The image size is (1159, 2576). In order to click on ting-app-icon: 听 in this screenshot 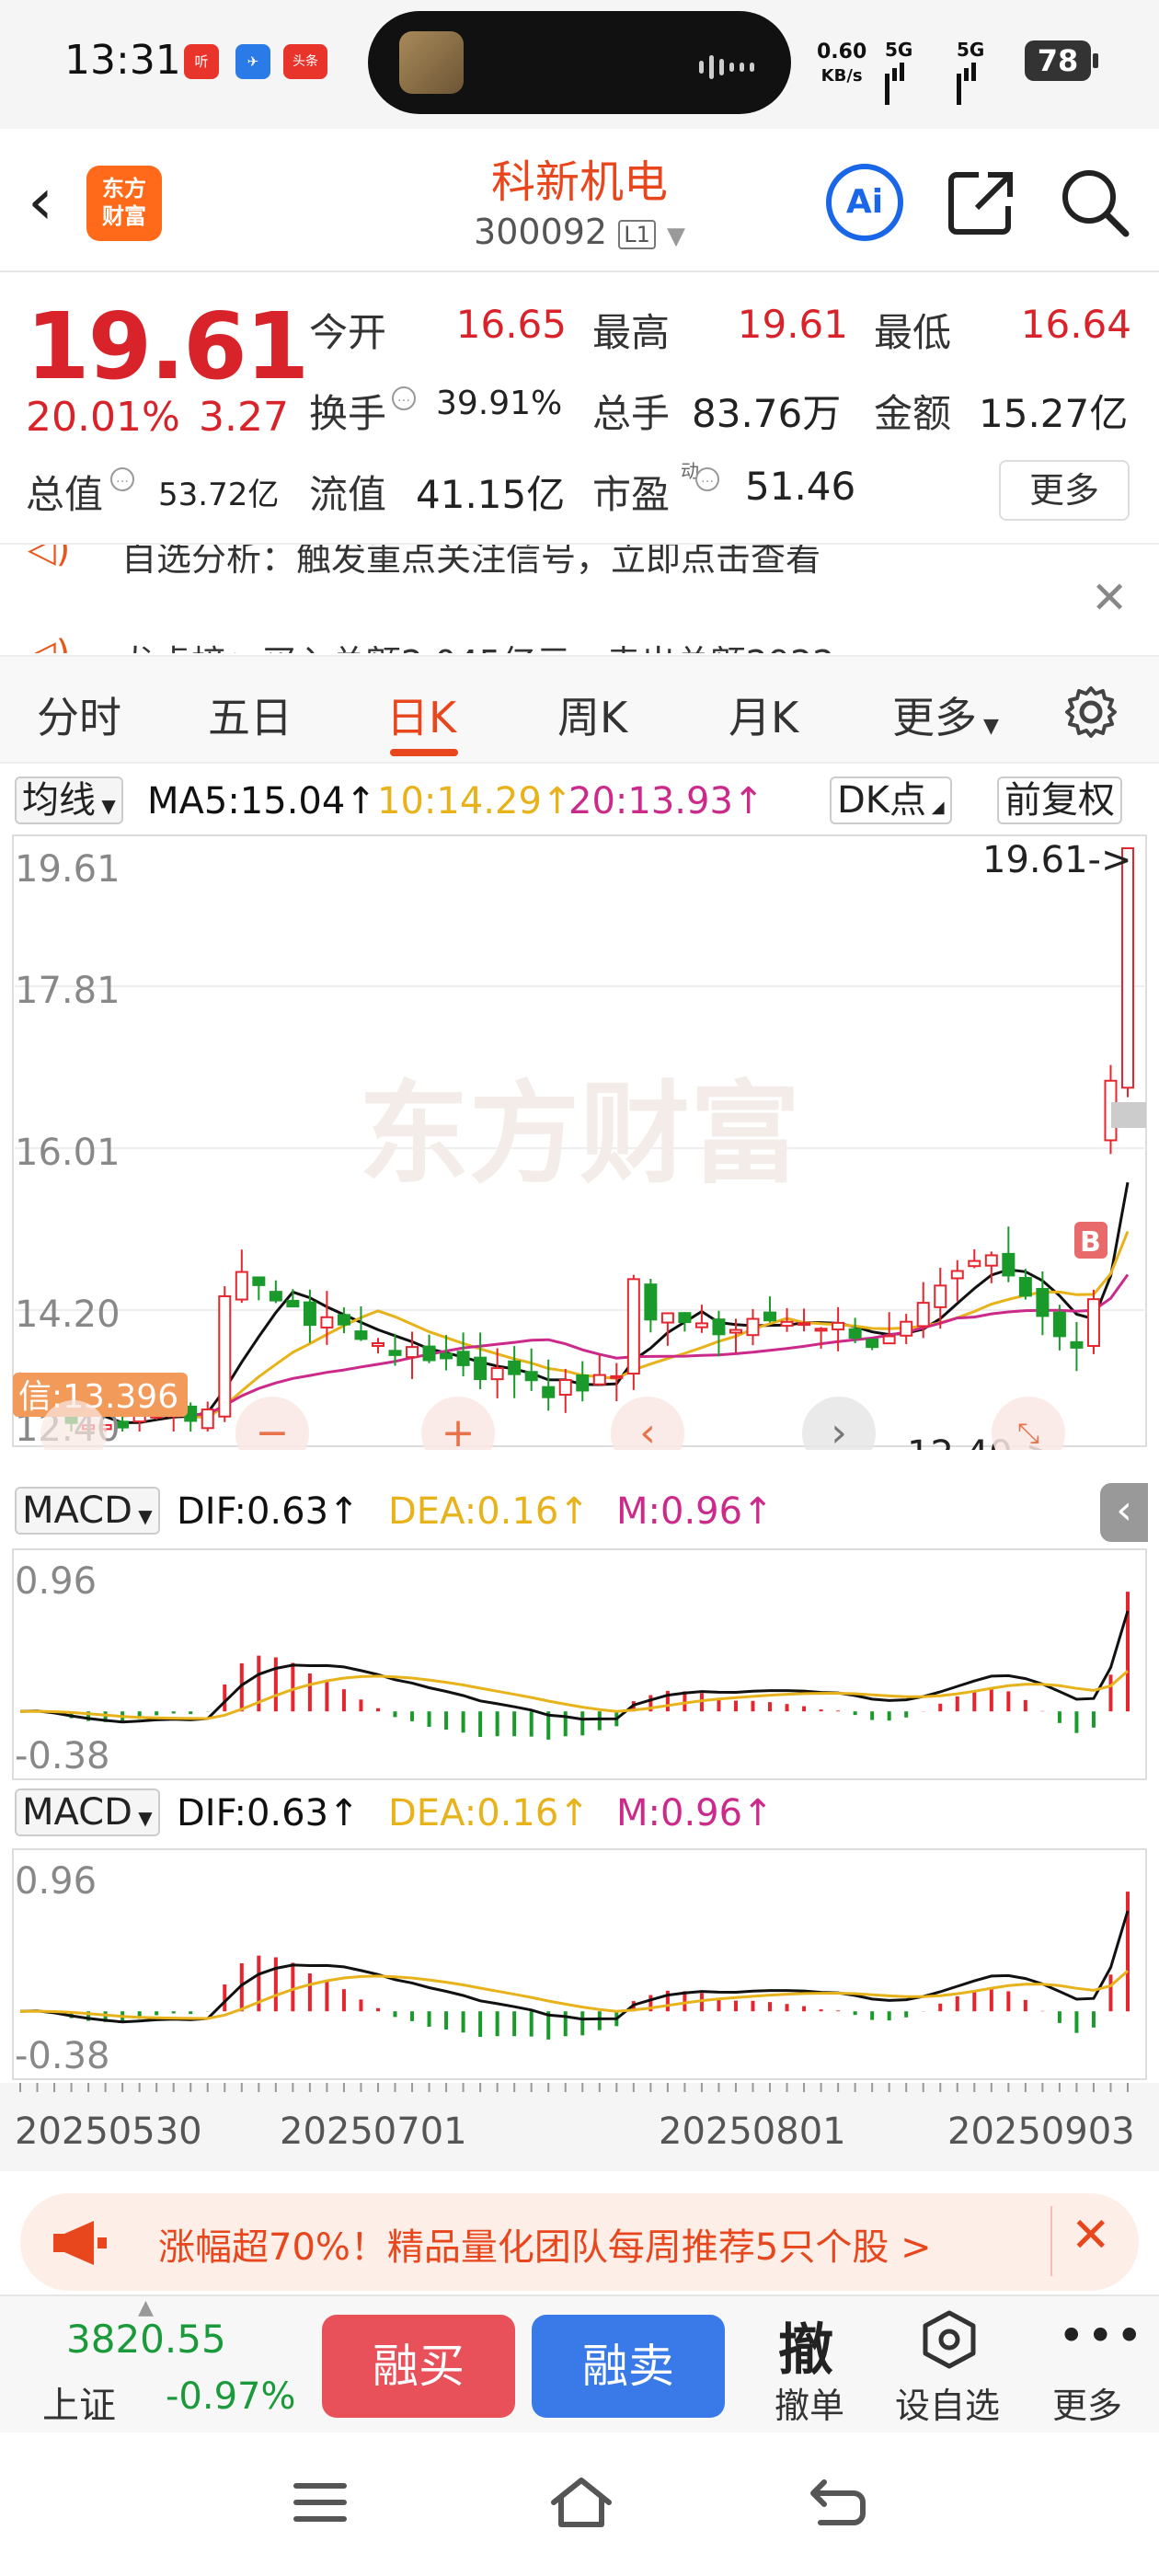, I will do `click(201, 61)`.